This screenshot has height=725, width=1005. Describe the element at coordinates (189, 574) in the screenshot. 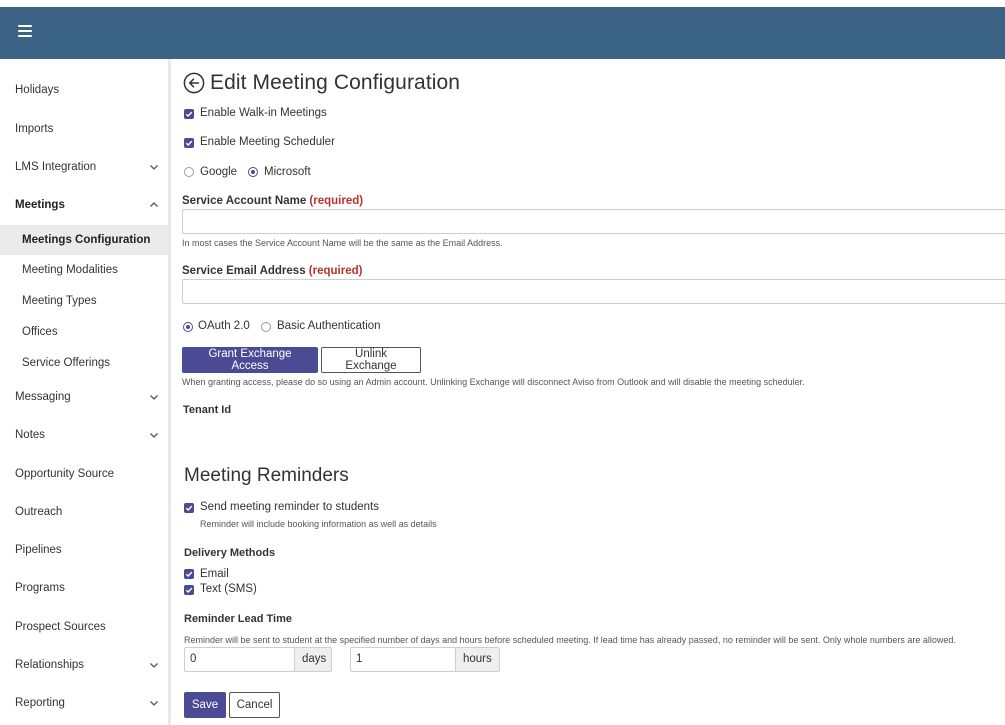

I see `email-checkbox` at that location.